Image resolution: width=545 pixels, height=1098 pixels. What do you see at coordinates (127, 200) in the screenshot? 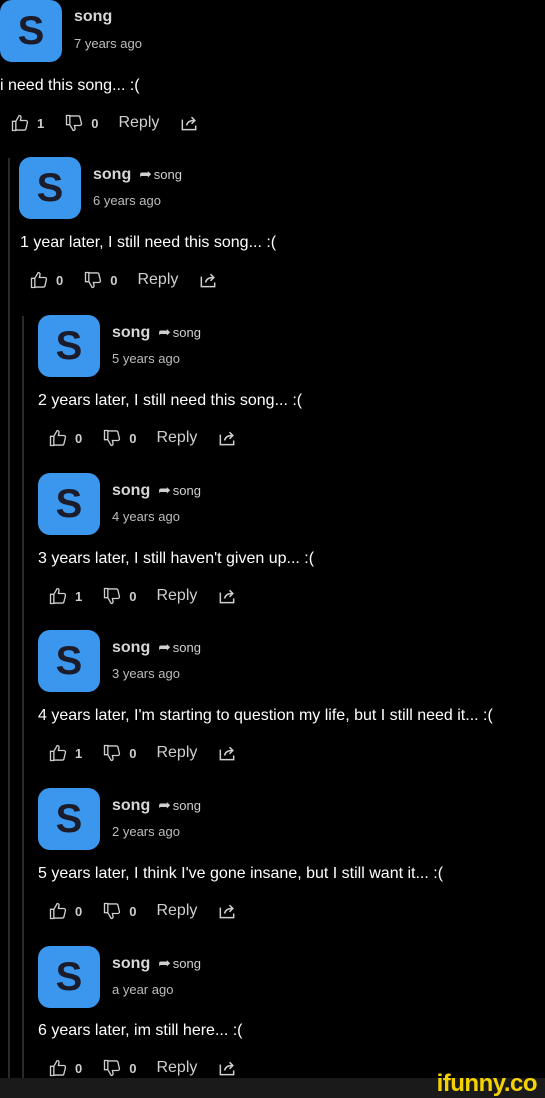
I see `comment-time: 6 years ago` at bounding box center [127, 200].